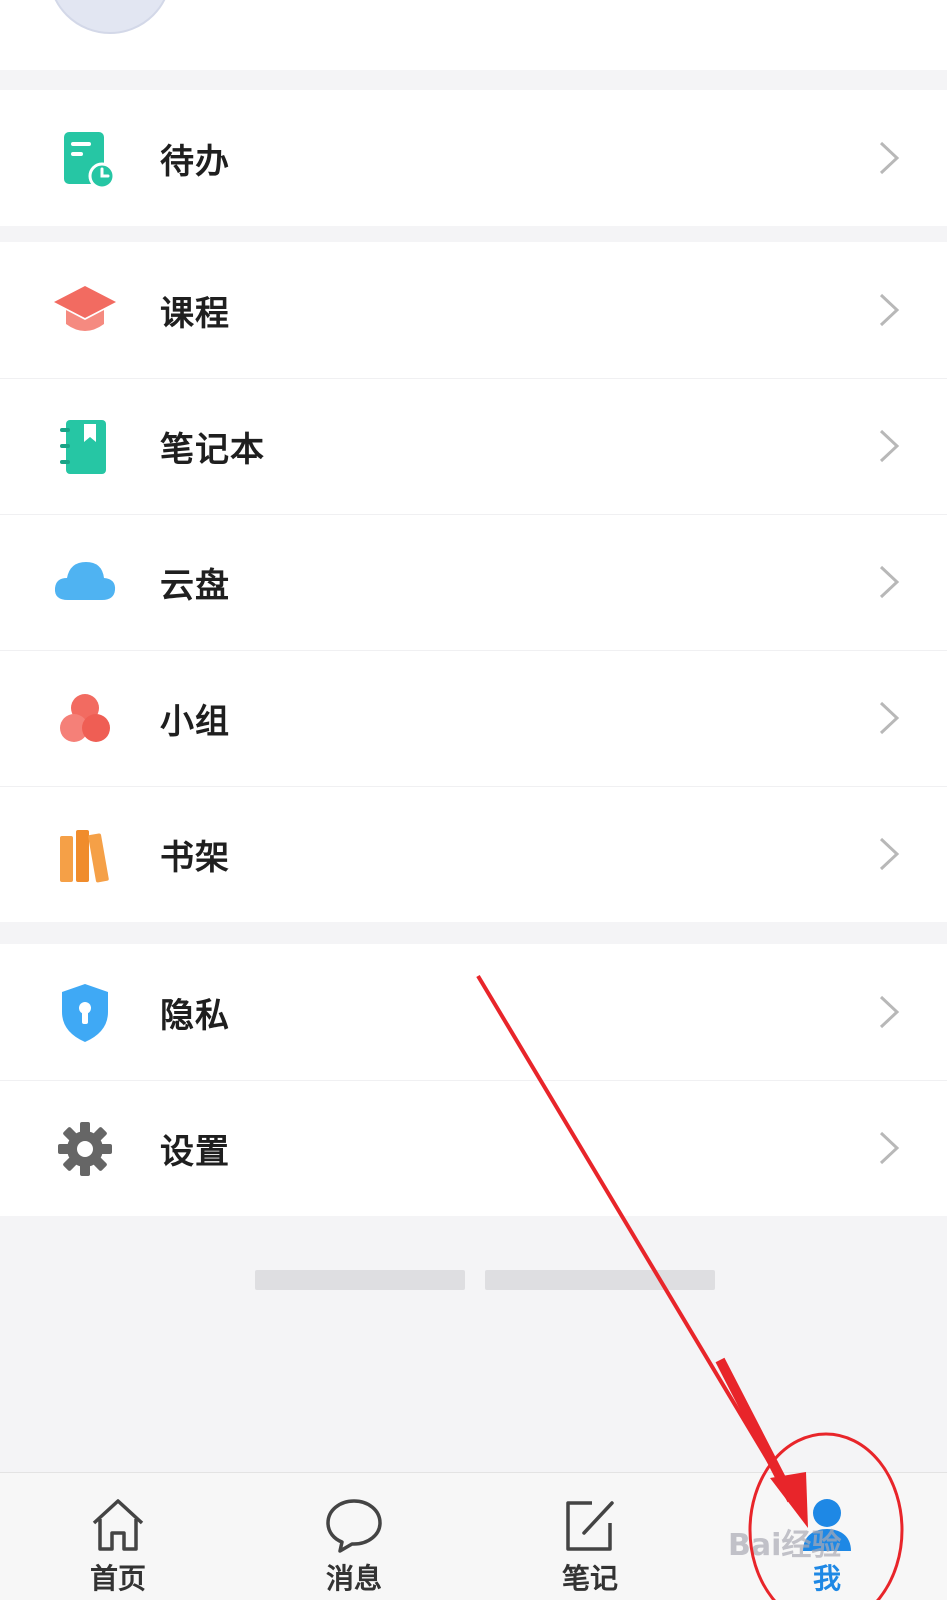 This screenshot has height=1600, width=947. I want to click on menu-item-label: 笔记本, so click(212, 449).